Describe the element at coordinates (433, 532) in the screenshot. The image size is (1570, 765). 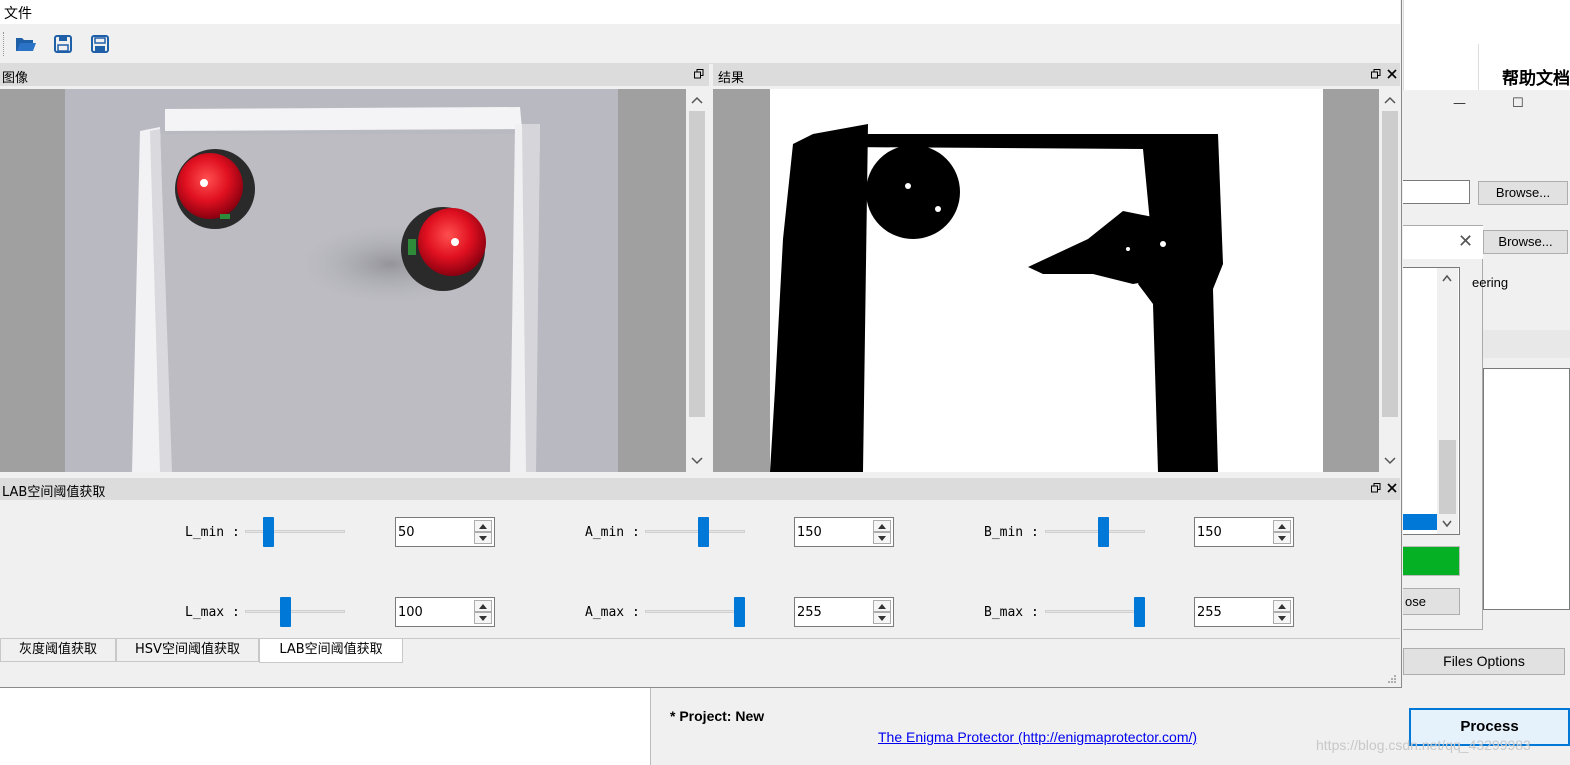
I see `l-min-input` at that location.